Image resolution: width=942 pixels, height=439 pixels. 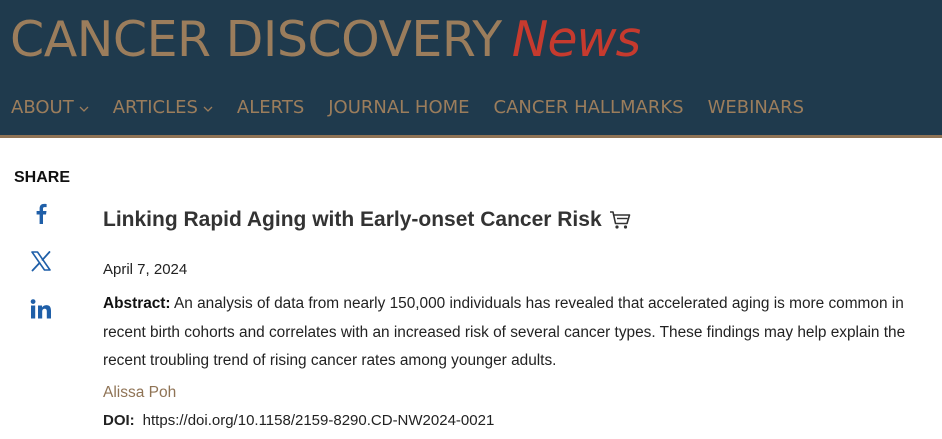 I want to click on share-label: SHARE, so click(x=42, y=177).